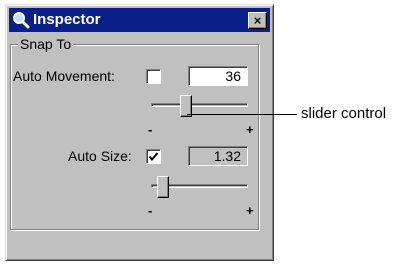  I want to click on checkmark-icon, so click(153, 157).